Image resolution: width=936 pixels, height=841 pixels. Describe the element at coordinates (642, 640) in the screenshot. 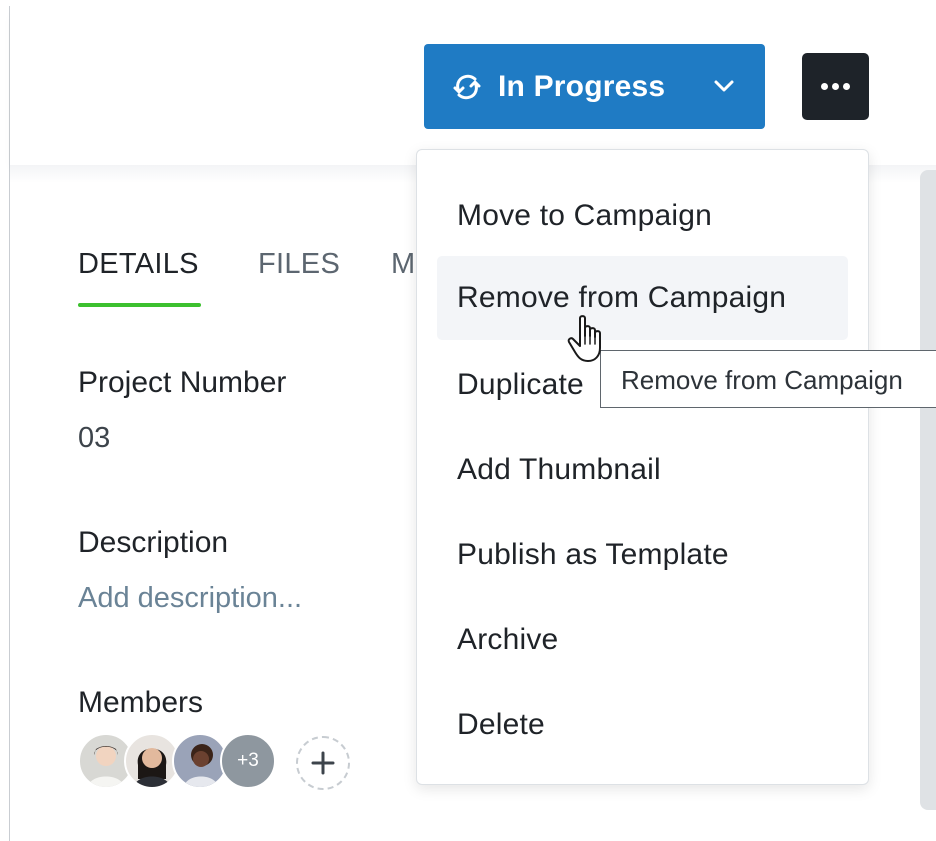

I see `menu-item-archive: Archive` at that location.